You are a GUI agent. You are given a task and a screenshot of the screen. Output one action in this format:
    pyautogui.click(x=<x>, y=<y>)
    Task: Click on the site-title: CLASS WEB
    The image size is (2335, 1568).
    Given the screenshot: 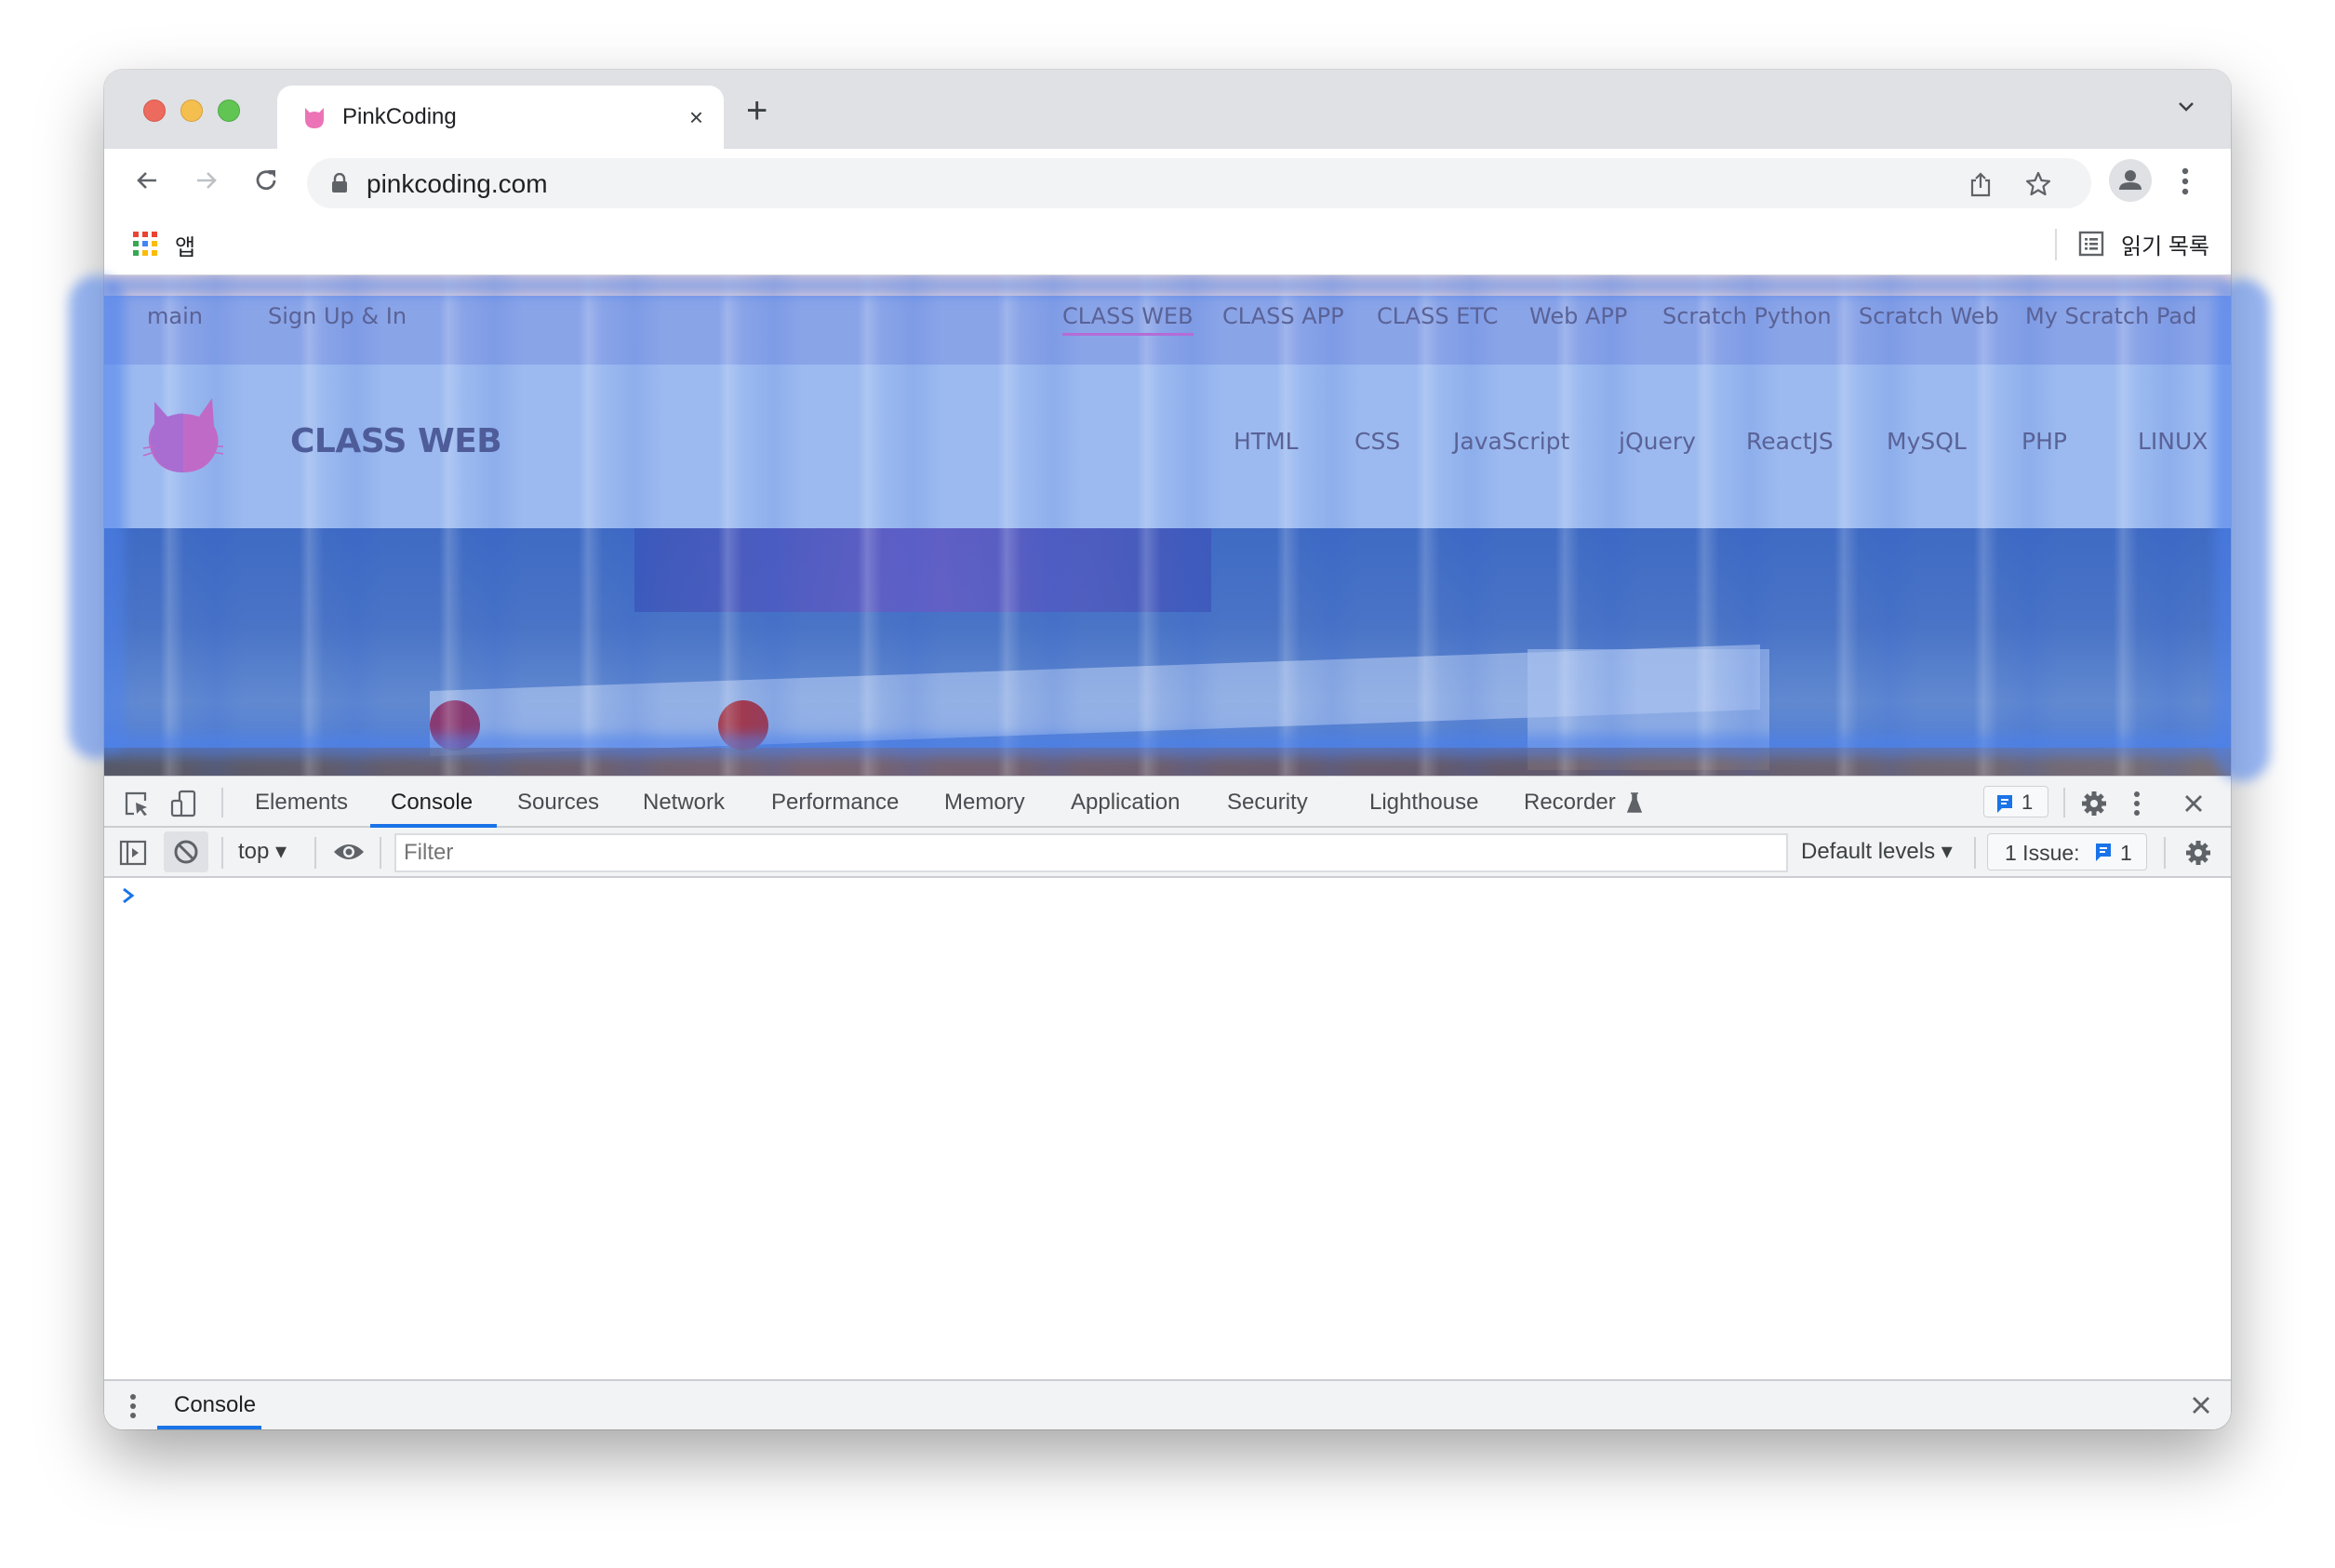 What is the action you would take?
    pyautogui.click(x=396, y=441)
    